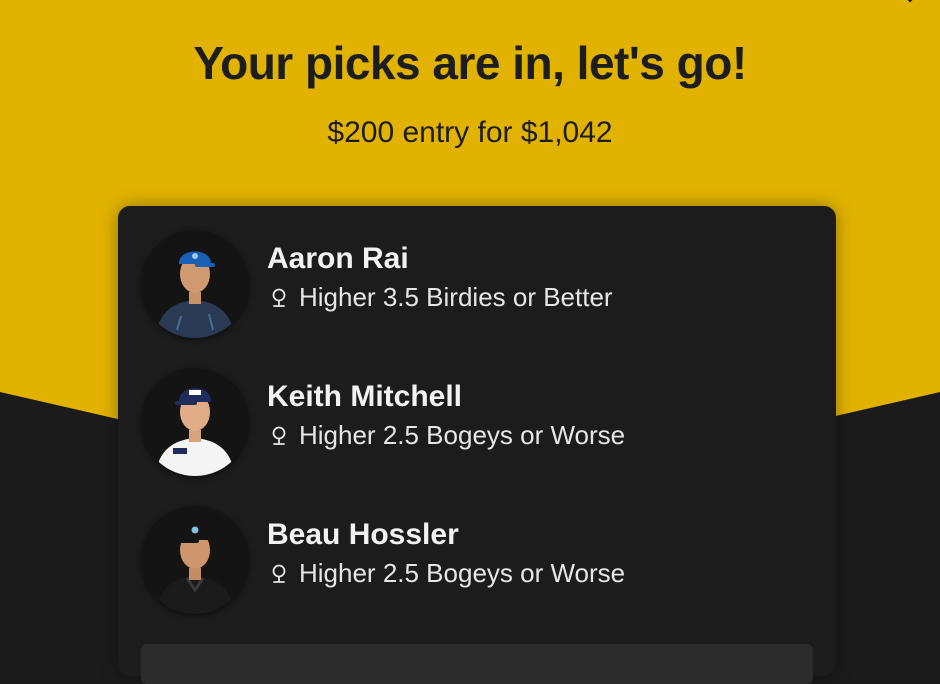 This screenshot has height=684, width=940. I want to click on entry-summary: $200 entry for $1,042, so click(470, 132).